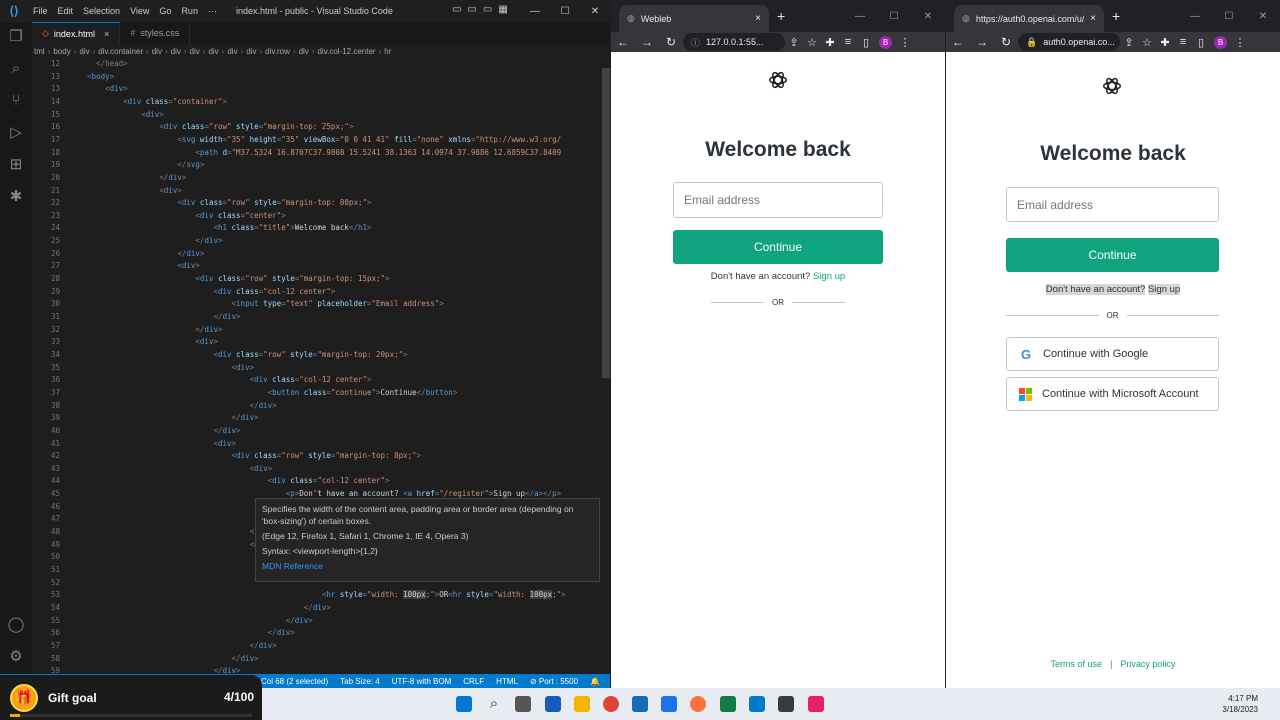  What do you see at coordinates (464, 704) in the screenshot?
I see `start-windows-icon` at bounding box center [464, 704].